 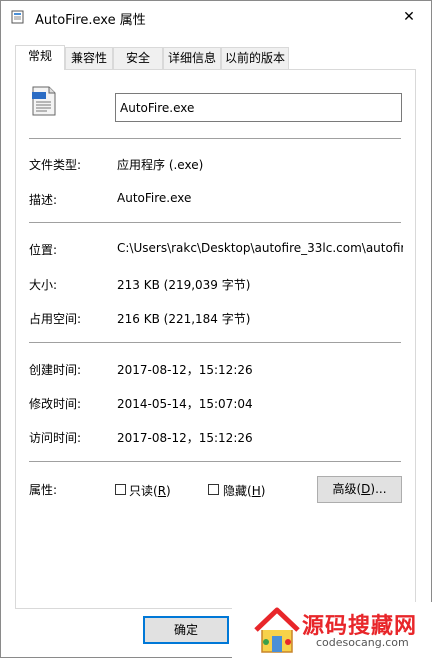 I want to click on modified-value: 2014-05-14，15:07:04, so click(x=185, y=404).